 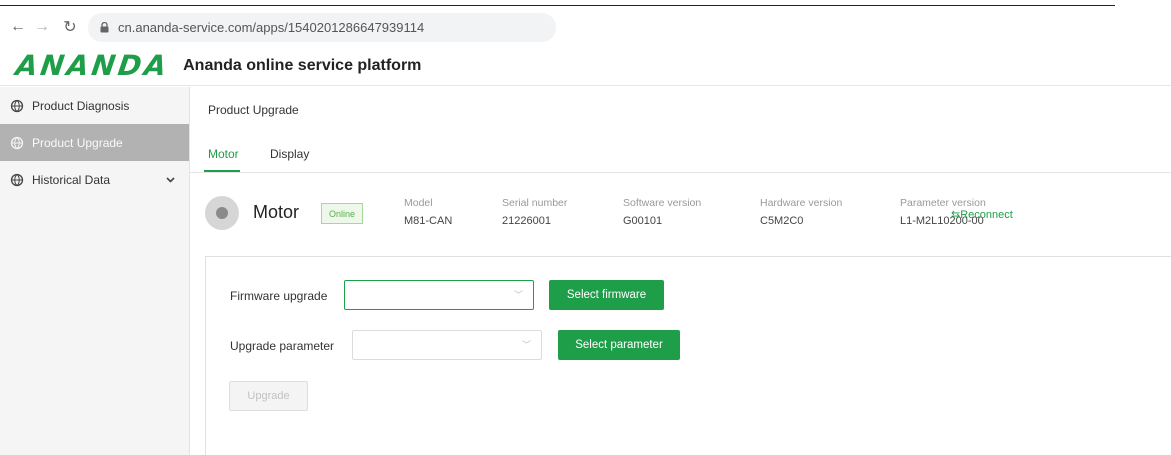 What do you see at coordinates (268, 396) in the screenshot?
I see `upgrade-button: Upgrade` at bounding box center [268, 396].